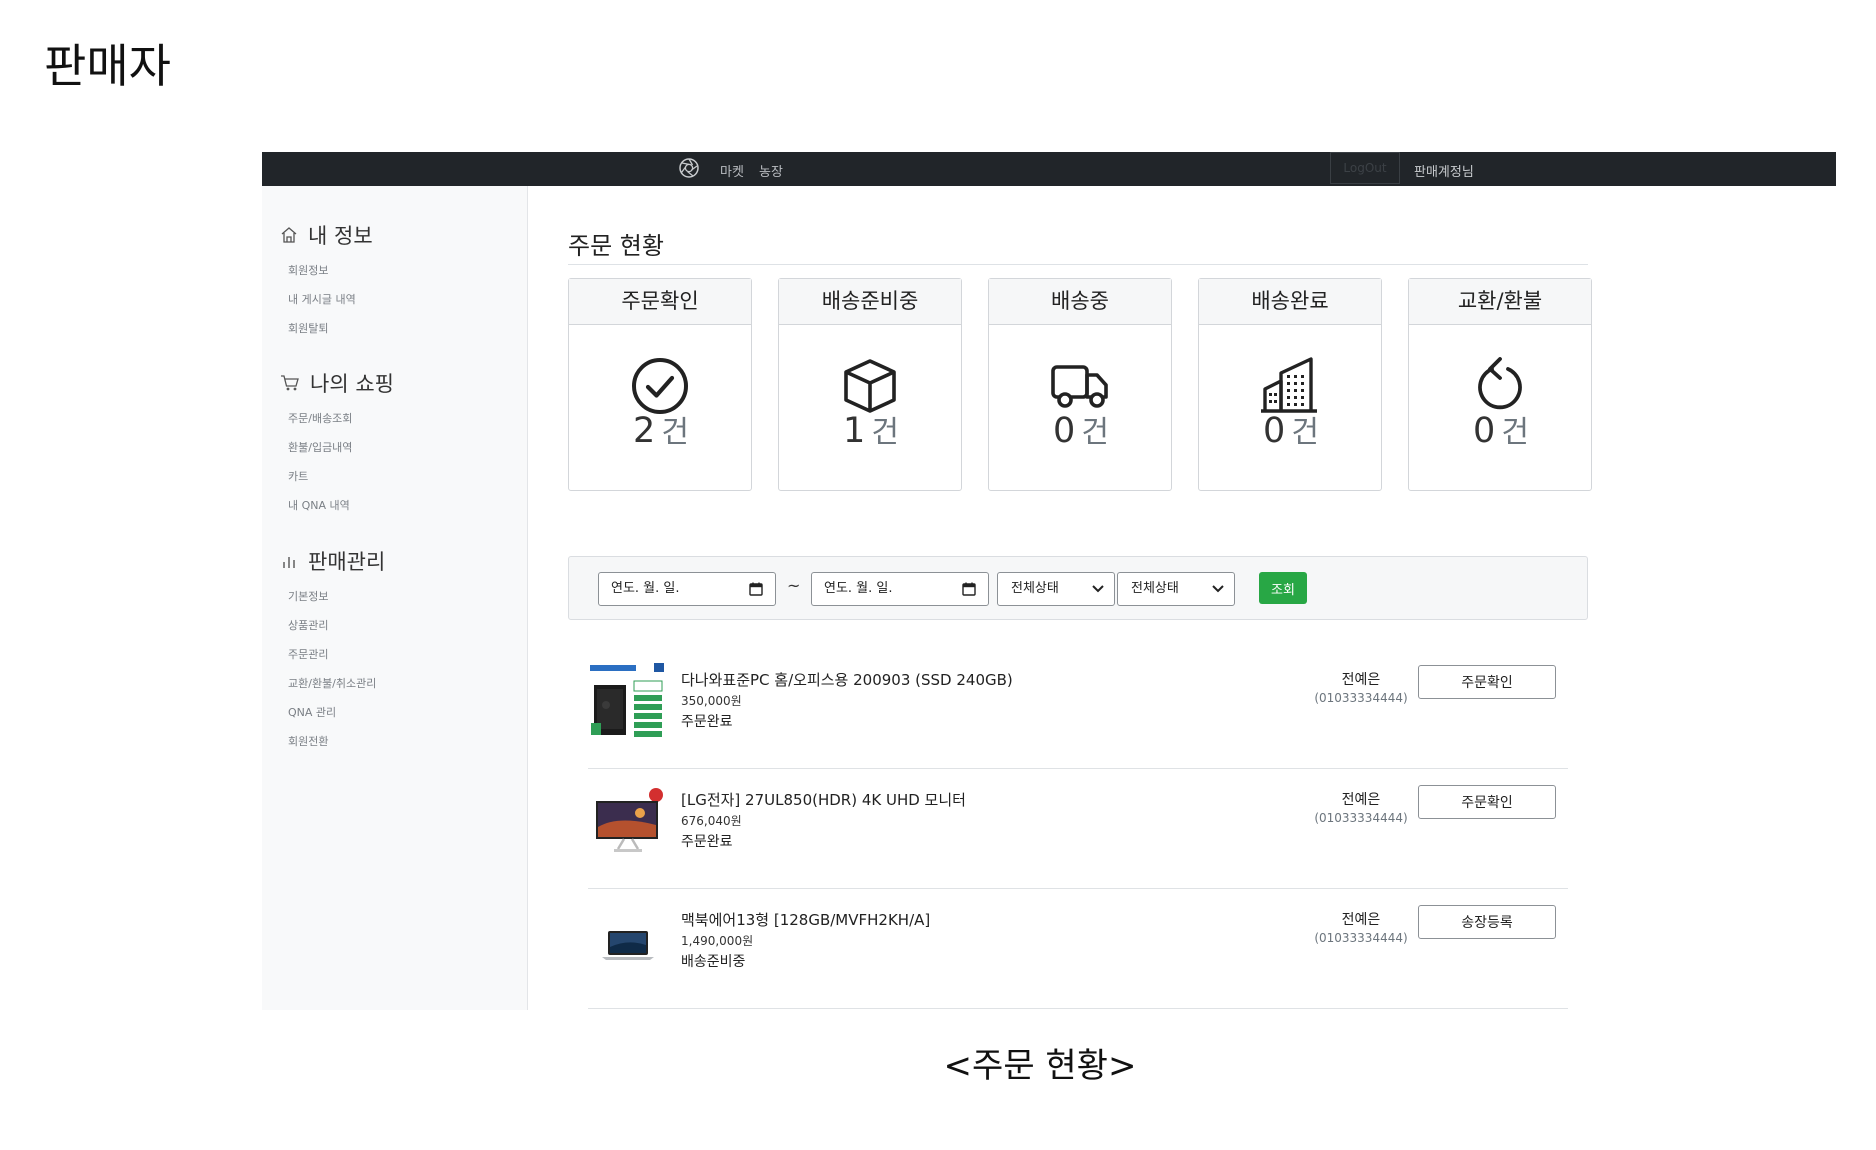  I want to click on sidebar-item-basic-info: 기본정보, so click(308, 596).